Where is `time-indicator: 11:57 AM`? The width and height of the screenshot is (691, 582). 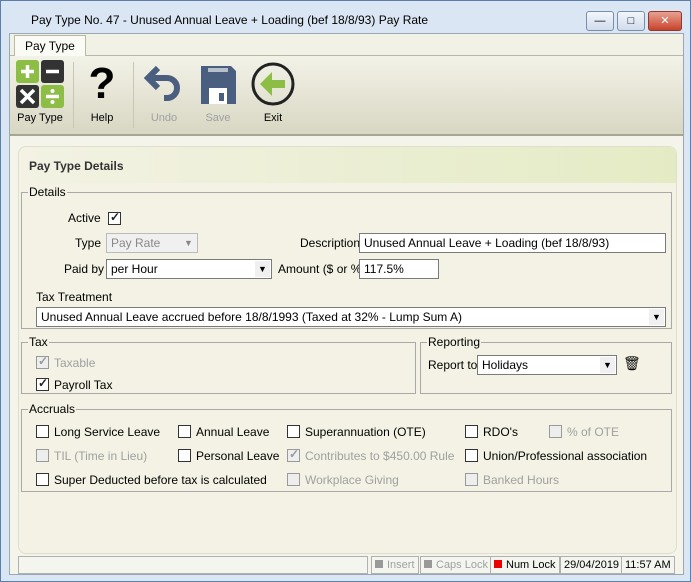
time-indicator: 11:57 AM is located at coordinates (648, 565).